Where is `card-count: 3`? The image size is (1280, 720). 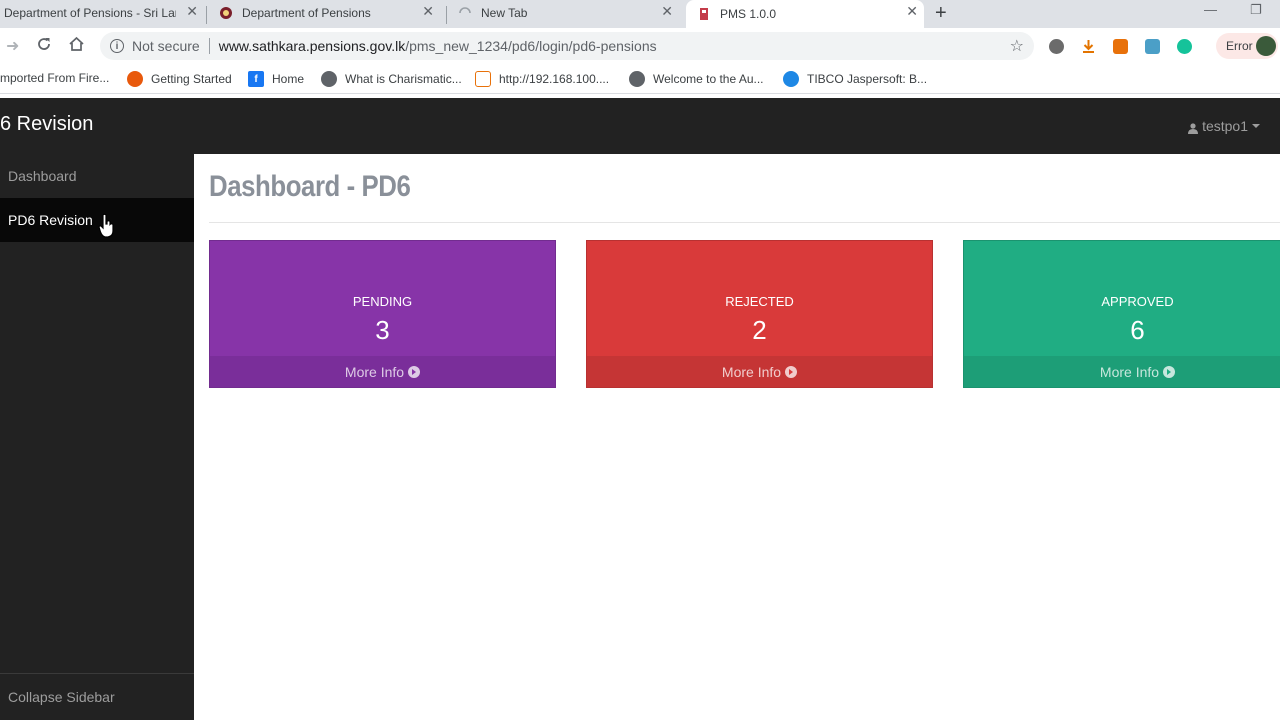 card-count: 3 is located at coordinates (382, 330).